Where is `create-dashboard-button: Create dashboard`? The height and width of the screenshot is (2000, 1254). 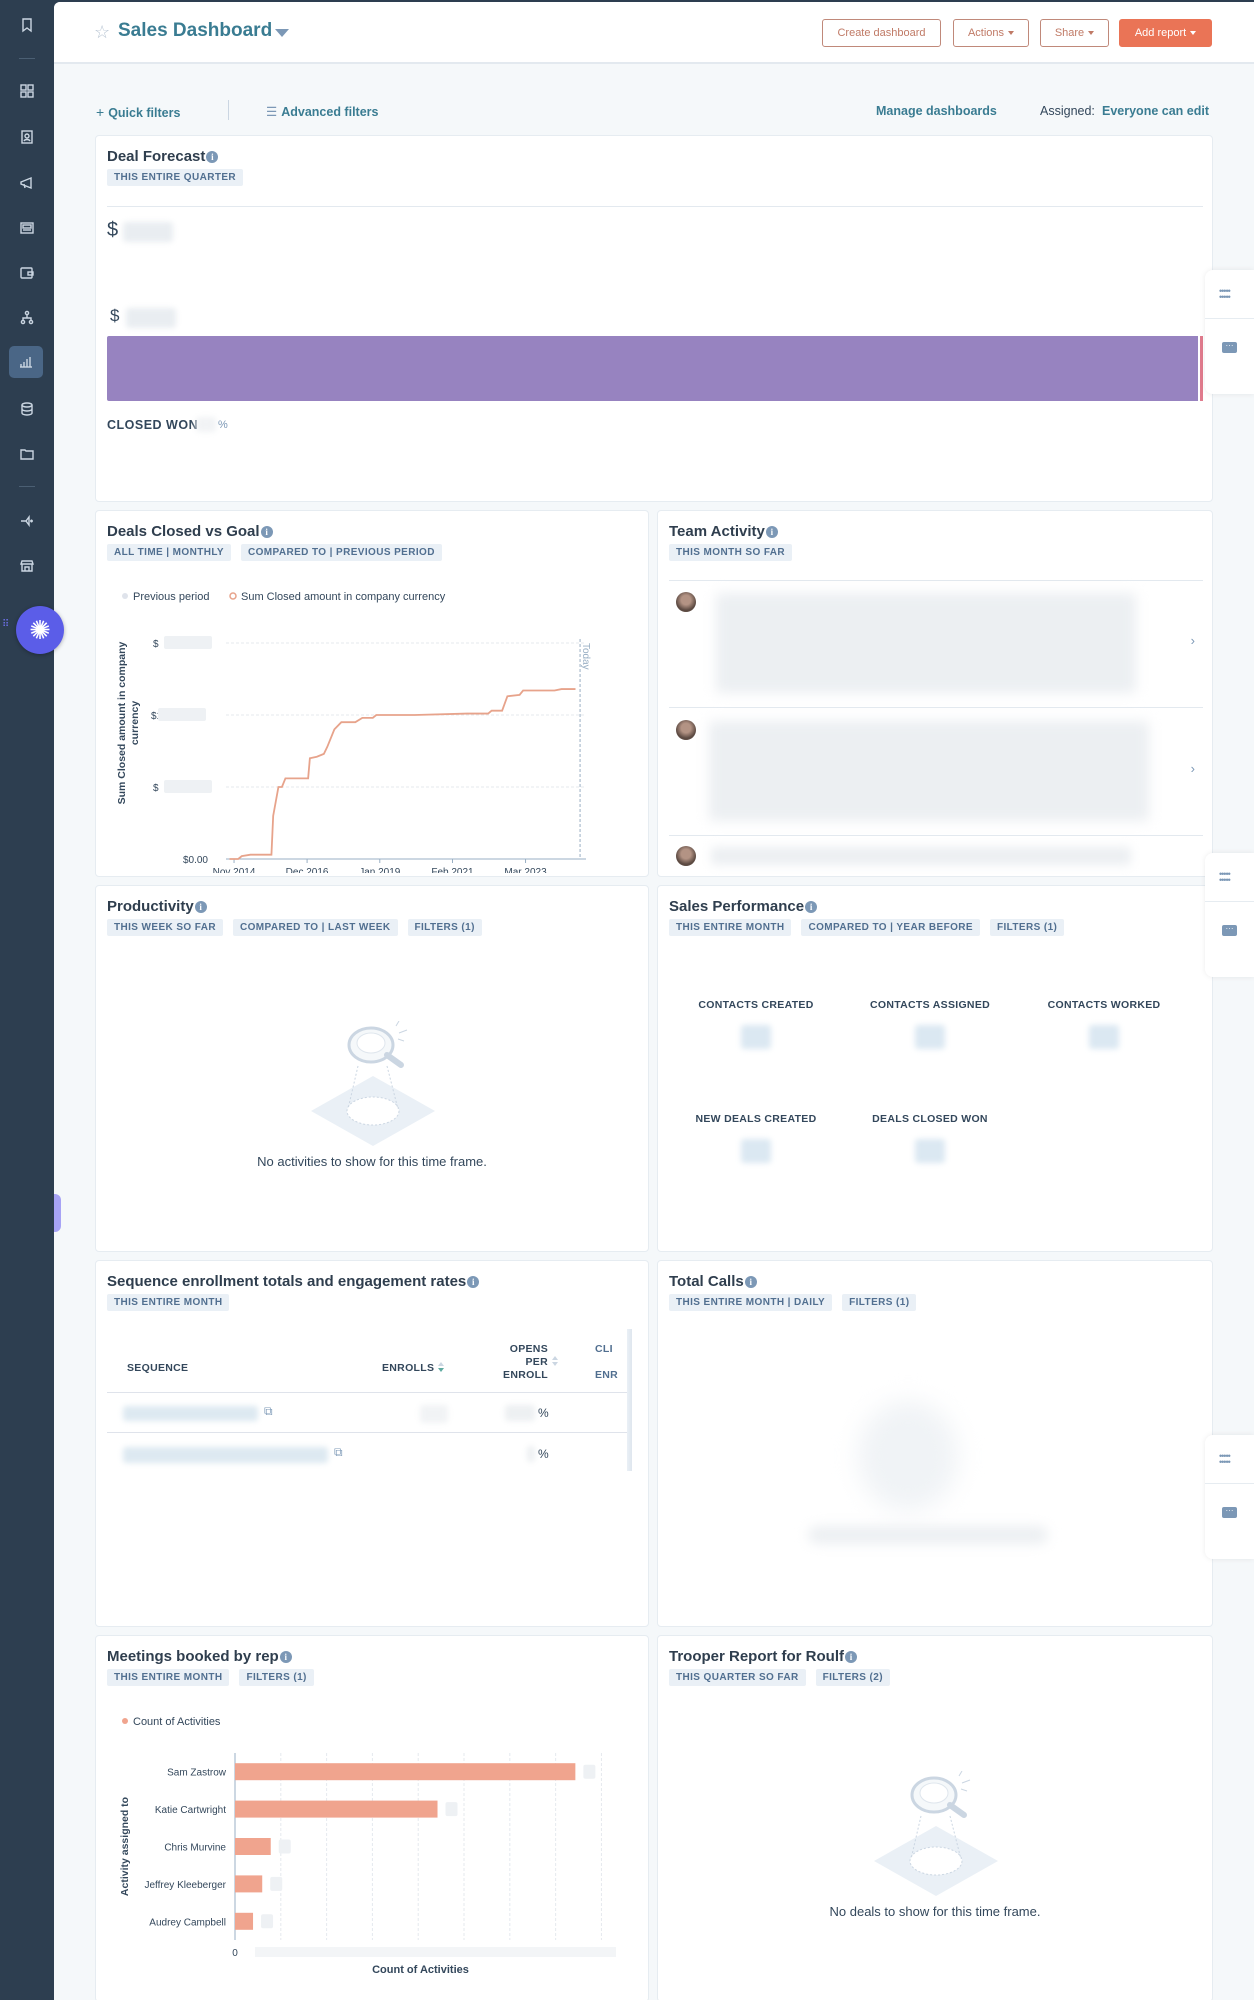 create-dashboard-button: Create dashboard is located at coordinates (881, 33).